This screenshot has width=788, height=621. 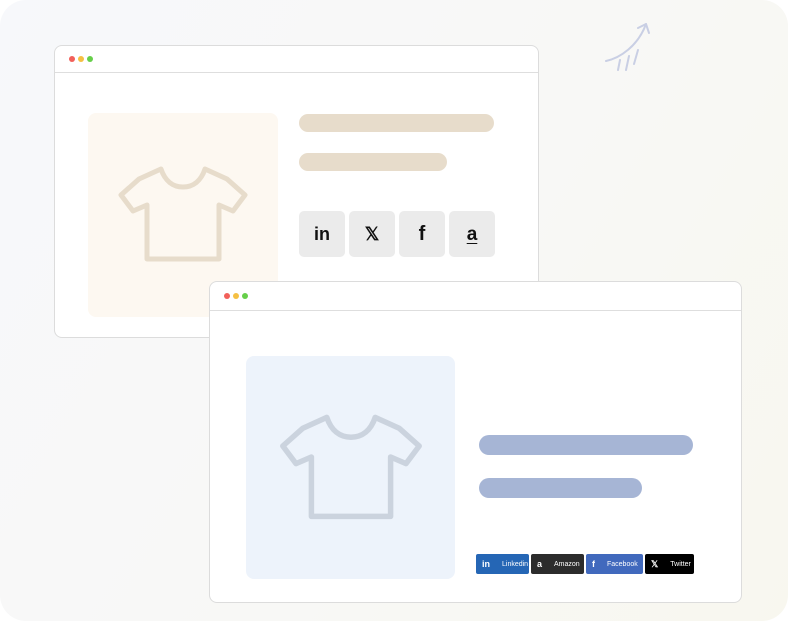 I want to click on linkedin-share-button: in Linkedin, so click(x=502, y=564).